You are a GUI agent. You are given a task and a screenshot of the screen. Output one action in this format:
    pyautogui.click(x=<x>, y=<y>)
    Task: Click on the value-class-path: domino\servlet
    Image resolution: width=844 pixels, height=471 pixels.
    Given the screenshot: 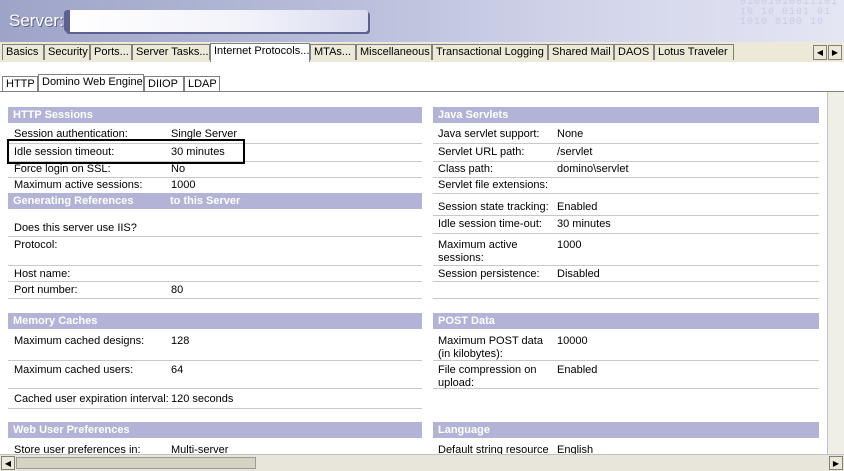 What is the action you would take?
    pyautogui.click(x=593, y=169)
    